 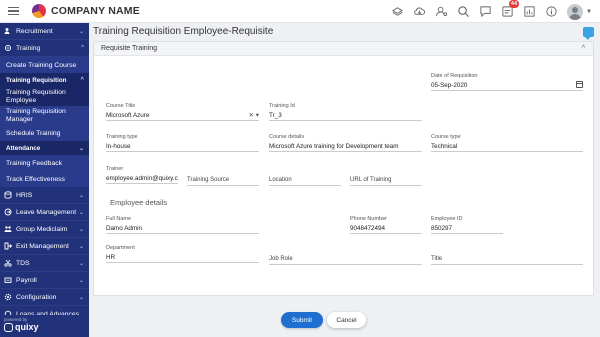 I want to click on sidebar-item-configuration: Configuration ⌄, so click(x=44, y=297).